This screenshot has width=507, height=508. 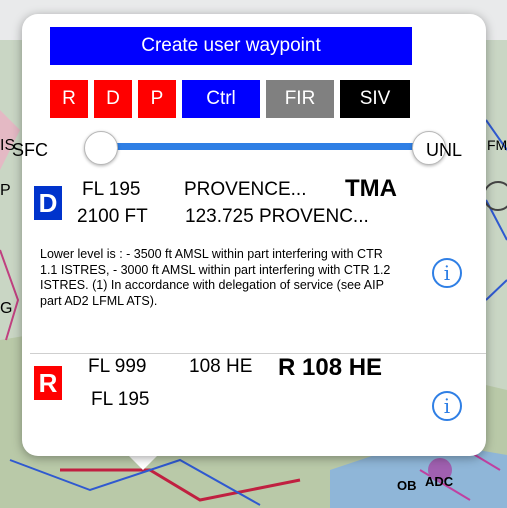 What do you see at coordinates (30, 150) in the screenshot?
I see `altitude-min-label: SFC` at bounding box center [30, 150].